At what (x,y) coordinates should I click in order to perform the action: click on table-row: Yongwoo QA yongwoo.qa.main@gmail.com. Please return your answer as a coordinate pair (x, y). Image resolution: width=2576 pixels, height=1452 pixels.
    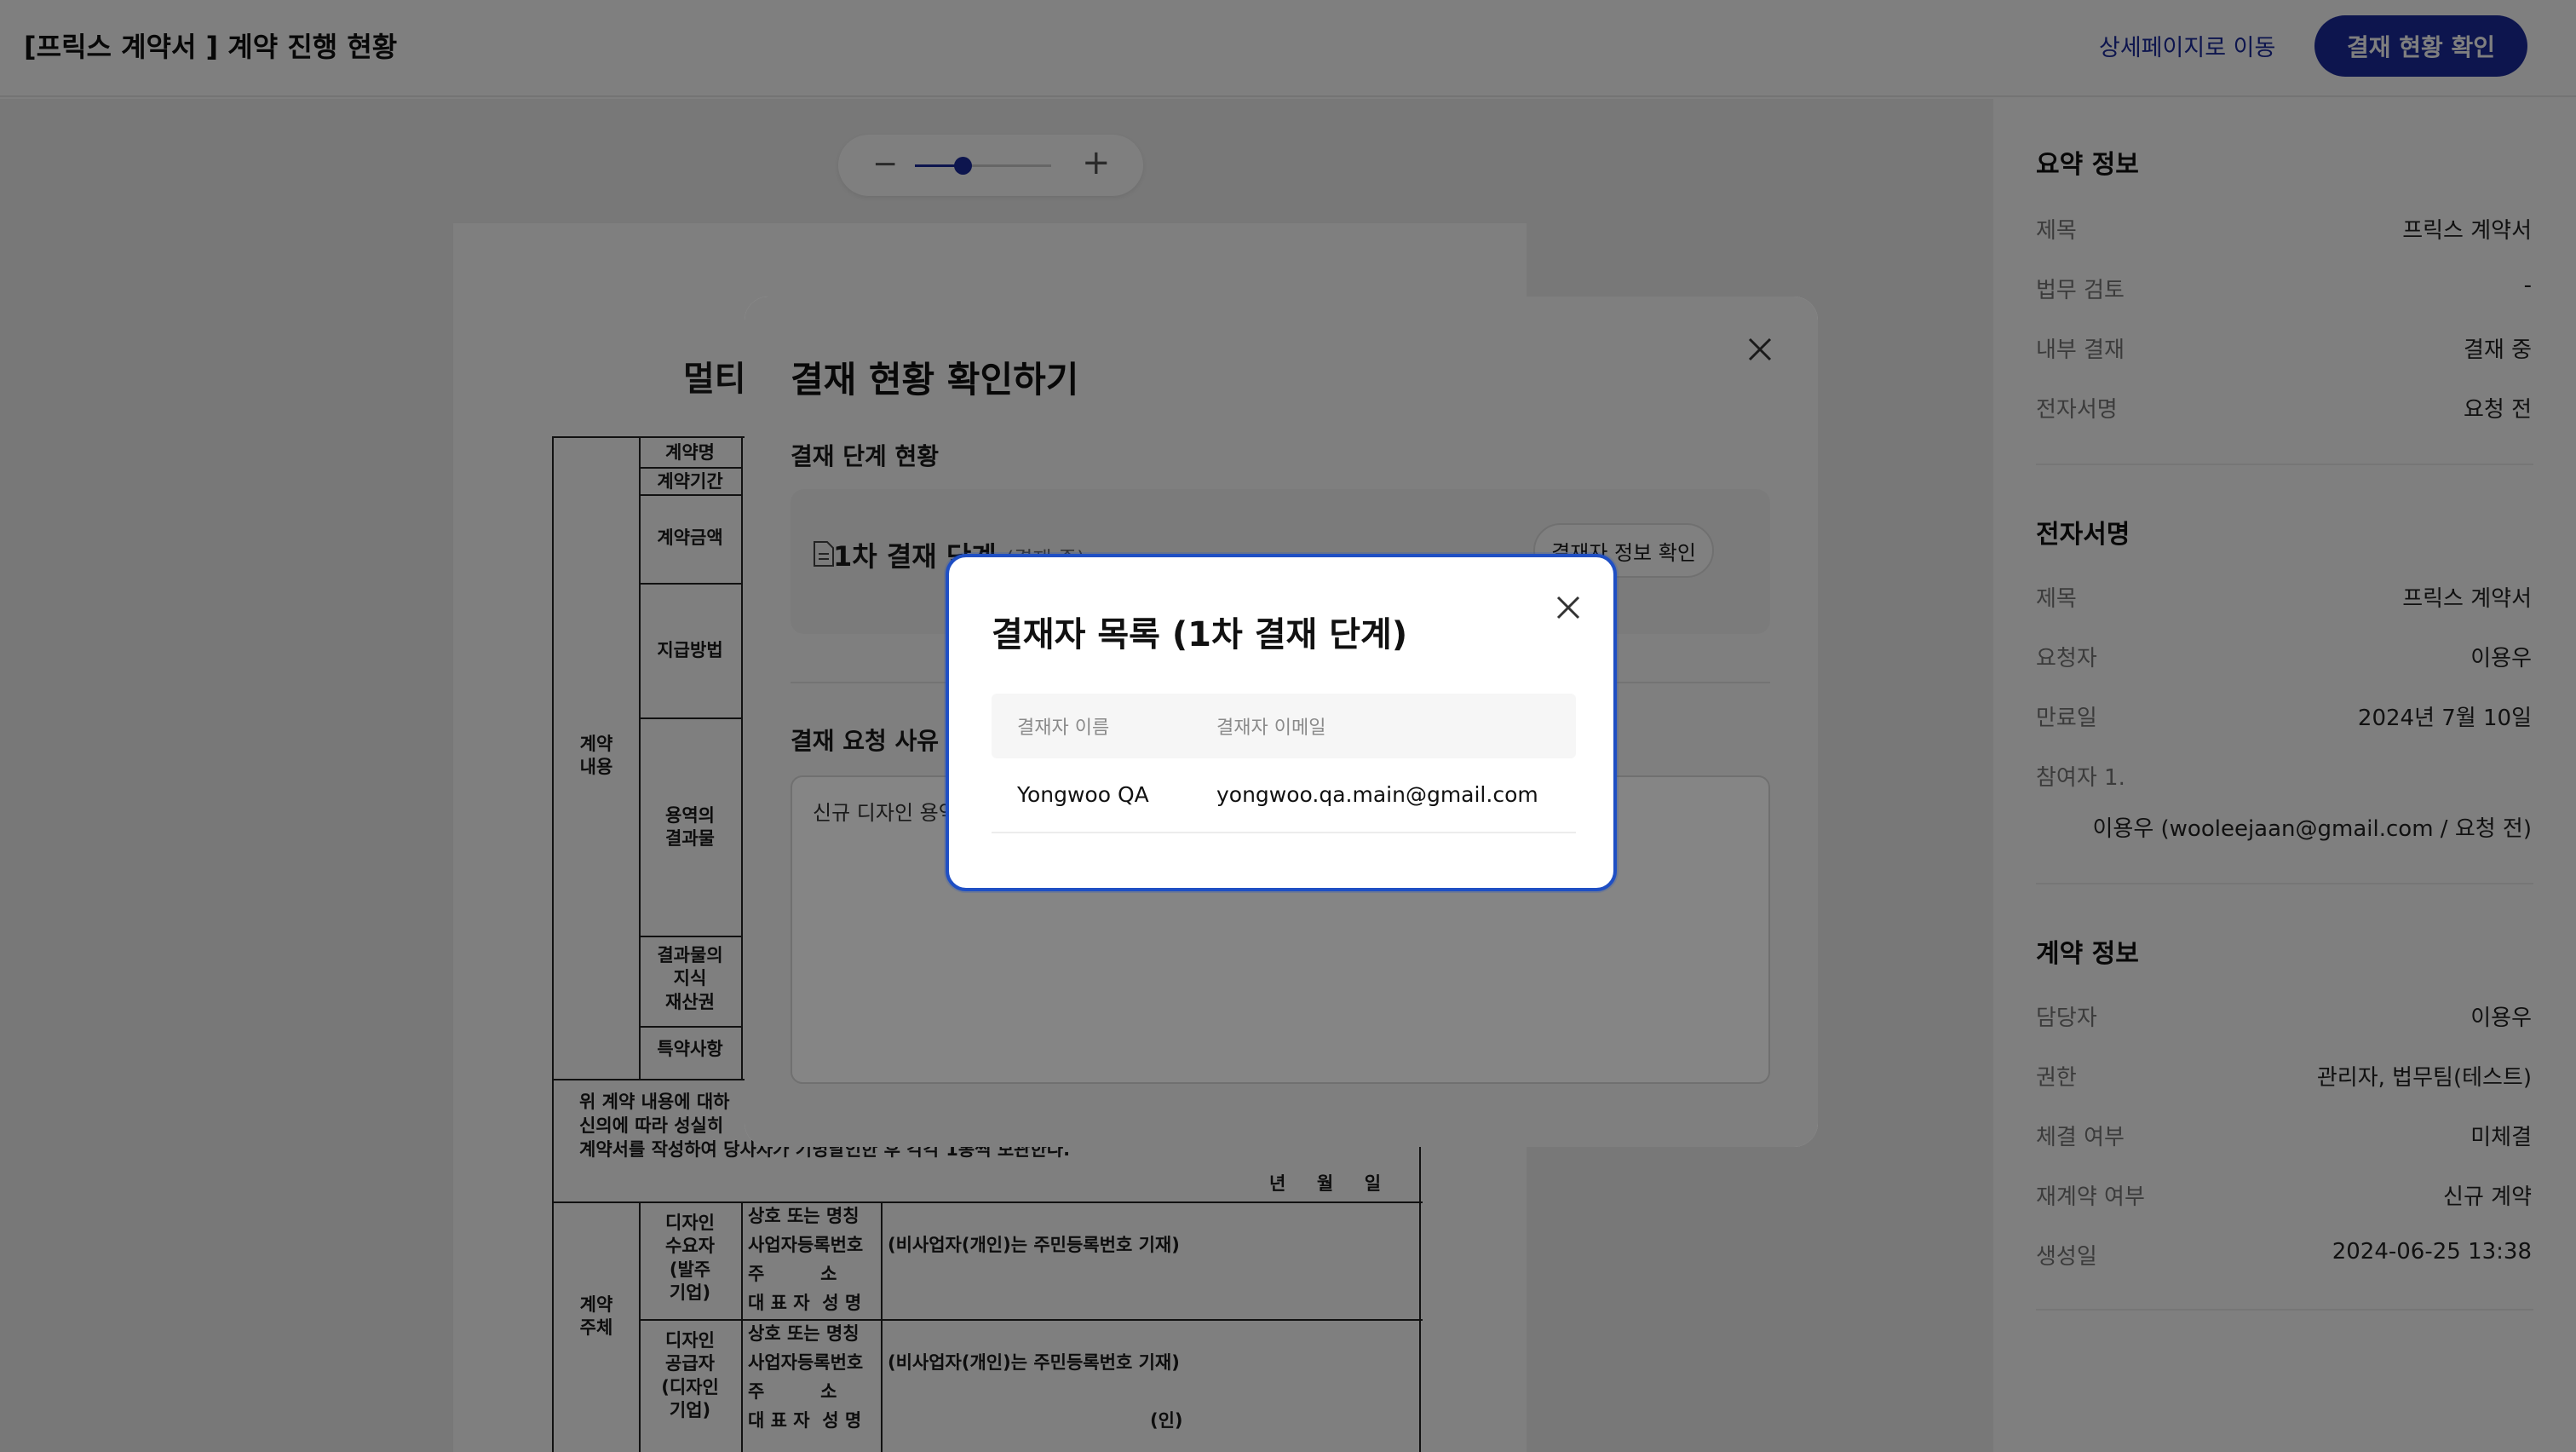
    Looking at the image, I should click on (1284, 795).